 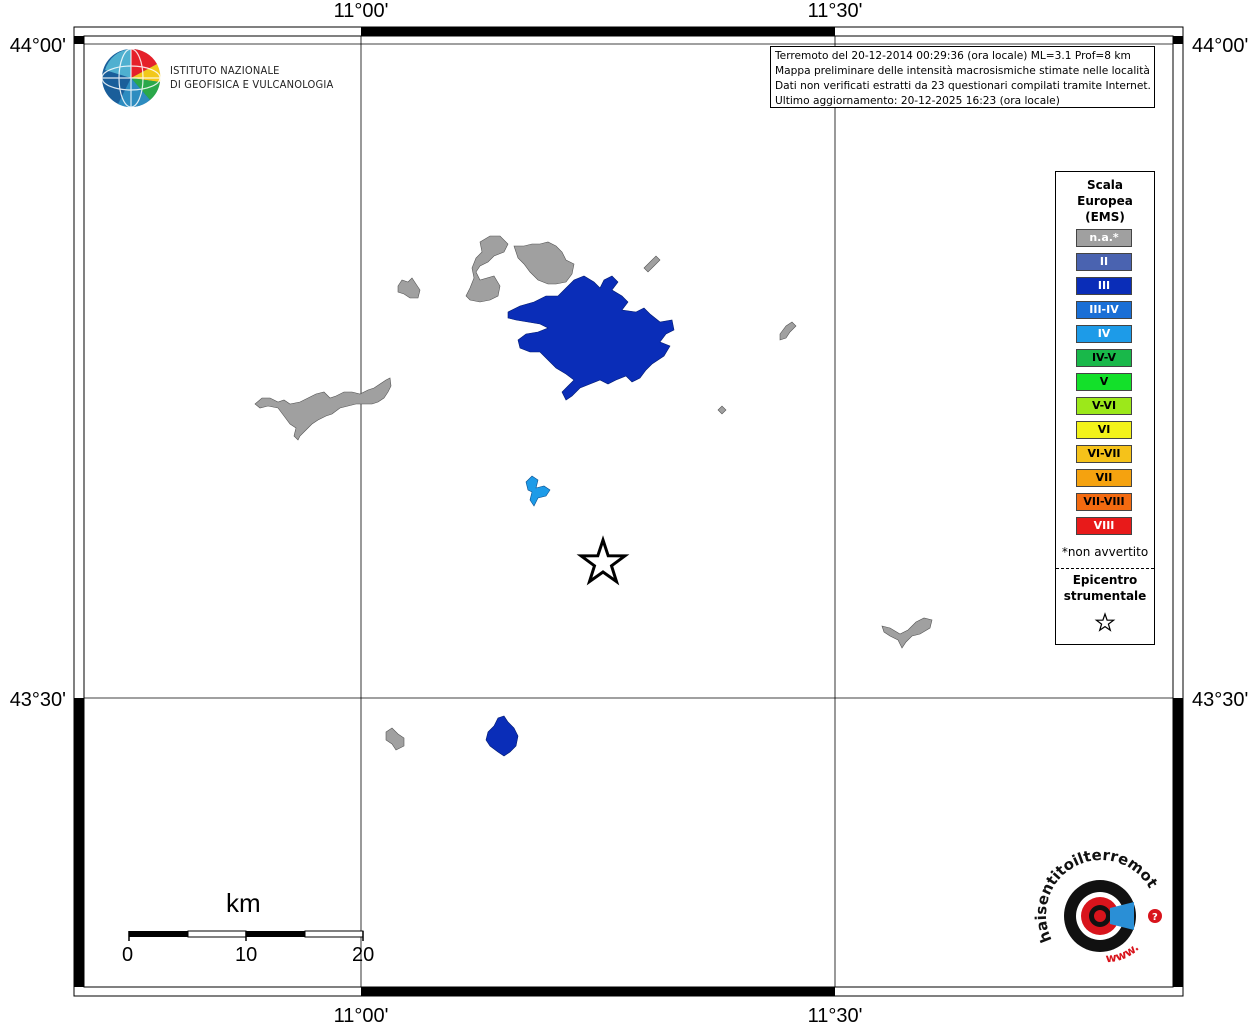 What do you see at coordinates (835, 1014) in the screenshot?
I see `lon-label-bottom-2: 11°30'` at bounding box center [835, 1014].